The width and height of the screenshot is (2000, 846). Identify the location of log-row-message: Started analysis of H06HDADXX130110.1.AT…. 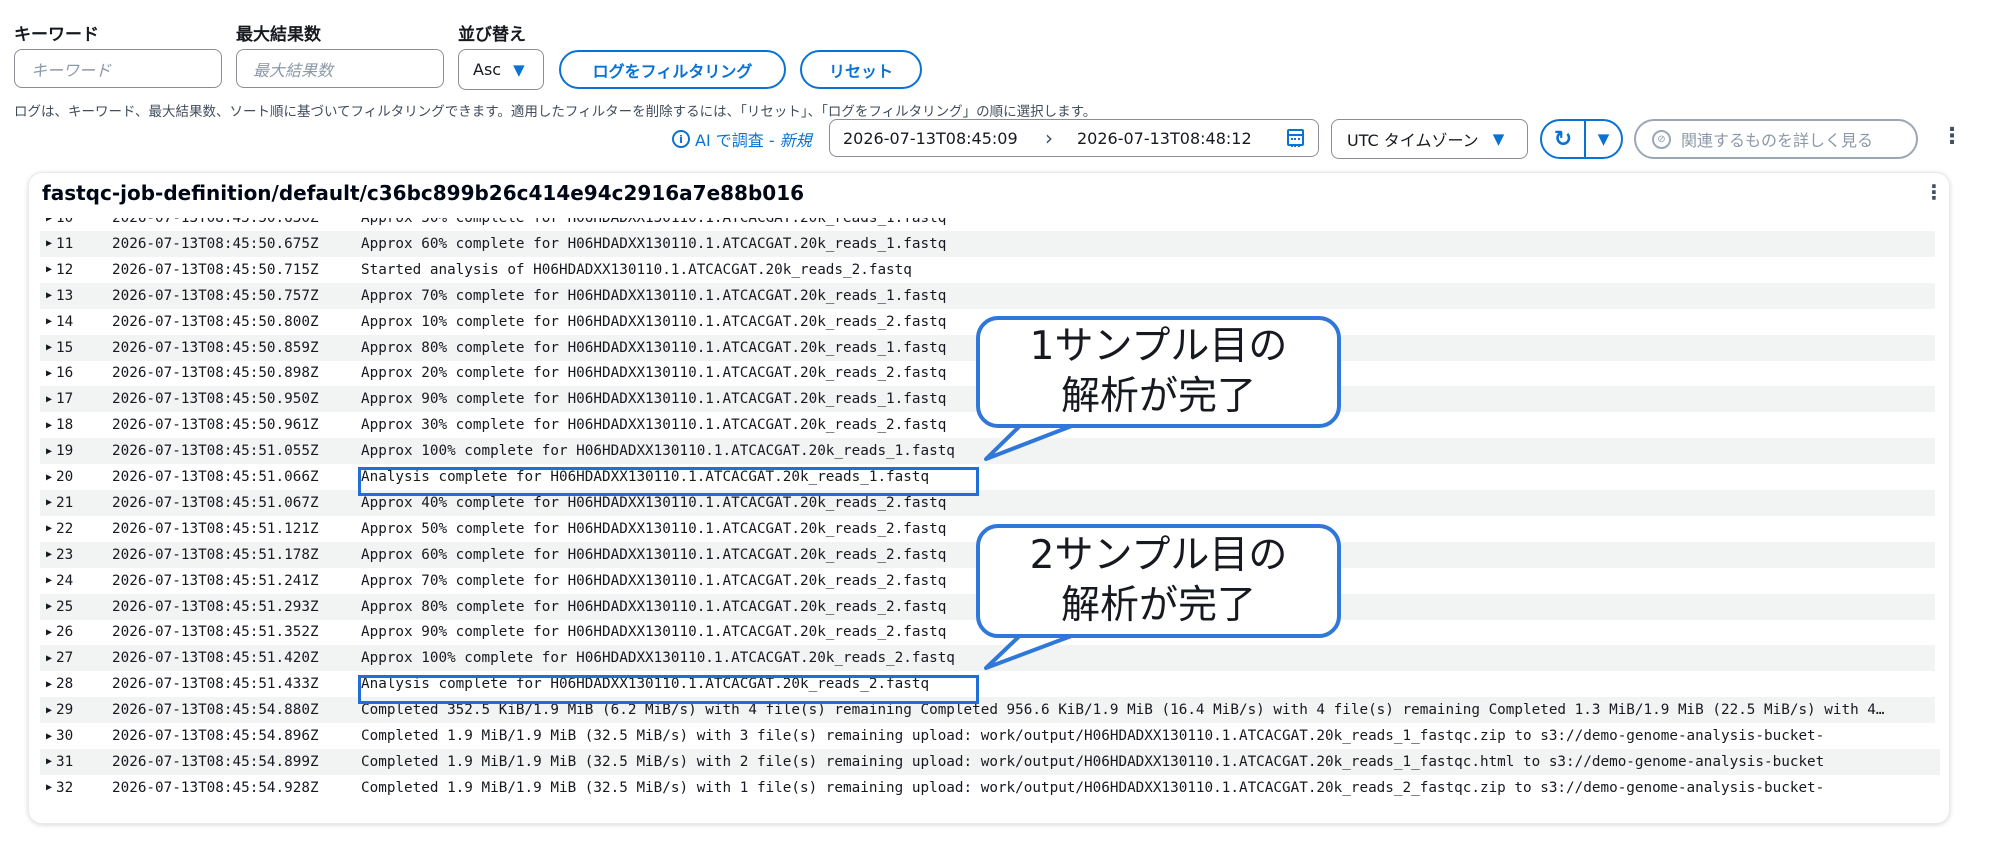
(636, 269).